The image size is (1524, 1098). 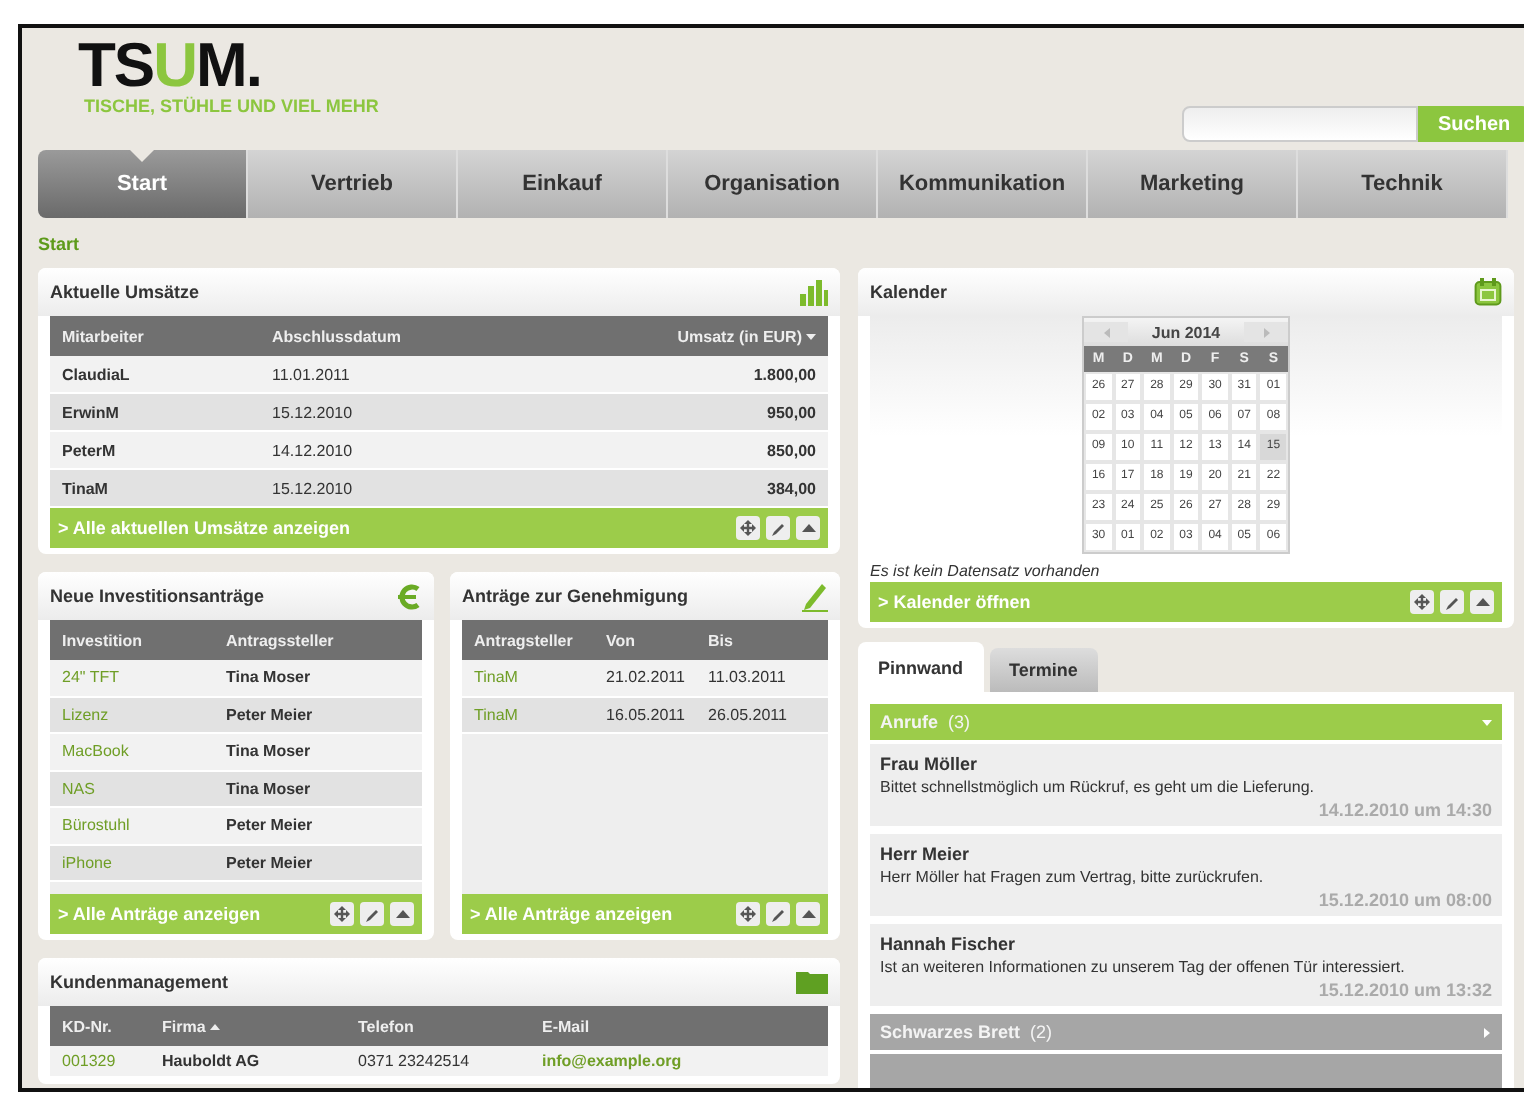 What do you see at coordinates (260, 1026) in the screenshot?
I see `column-header: Firma` at bounding box center [260, 1026].